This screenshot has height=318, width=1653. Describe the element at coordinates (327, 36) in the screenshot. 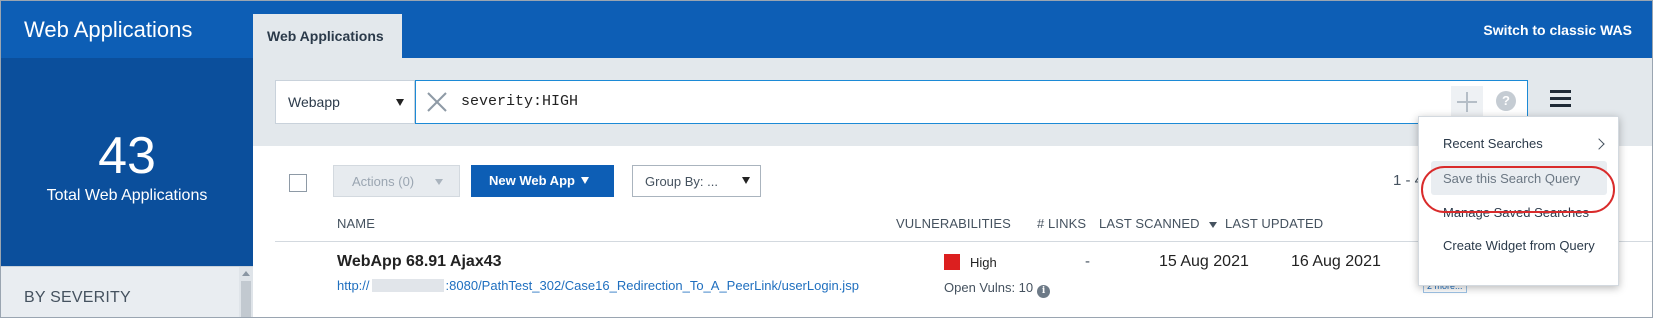

I see `tab-web-applications: Web Applications` at that location.